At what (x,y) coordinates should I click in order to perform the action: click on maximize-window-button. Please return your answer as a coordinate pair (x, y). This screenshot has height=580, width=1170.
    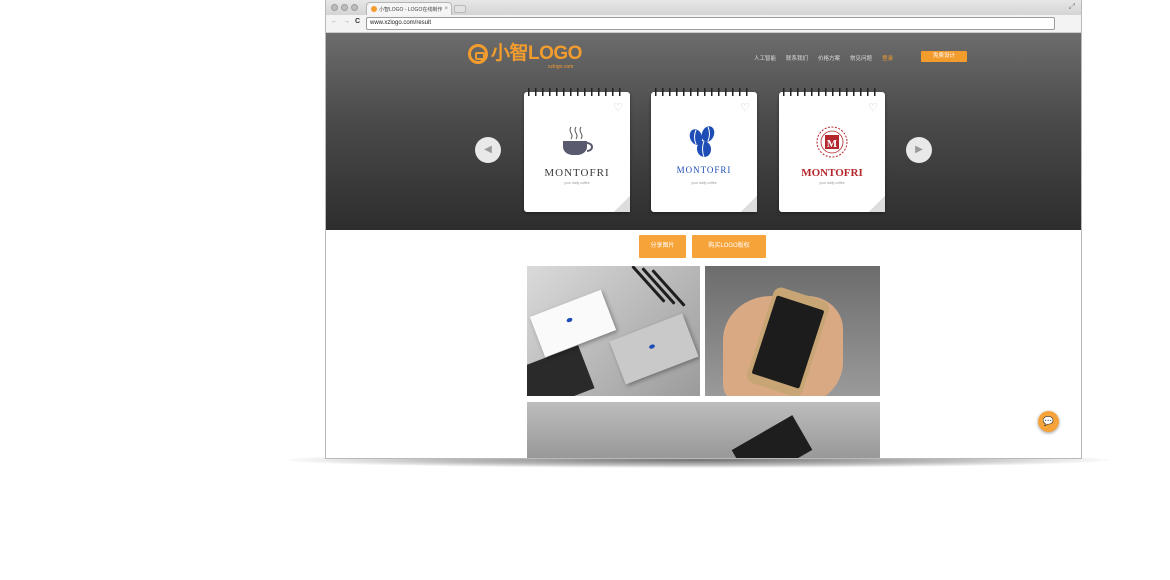
    Looking at the image, I should click on (354, 7).